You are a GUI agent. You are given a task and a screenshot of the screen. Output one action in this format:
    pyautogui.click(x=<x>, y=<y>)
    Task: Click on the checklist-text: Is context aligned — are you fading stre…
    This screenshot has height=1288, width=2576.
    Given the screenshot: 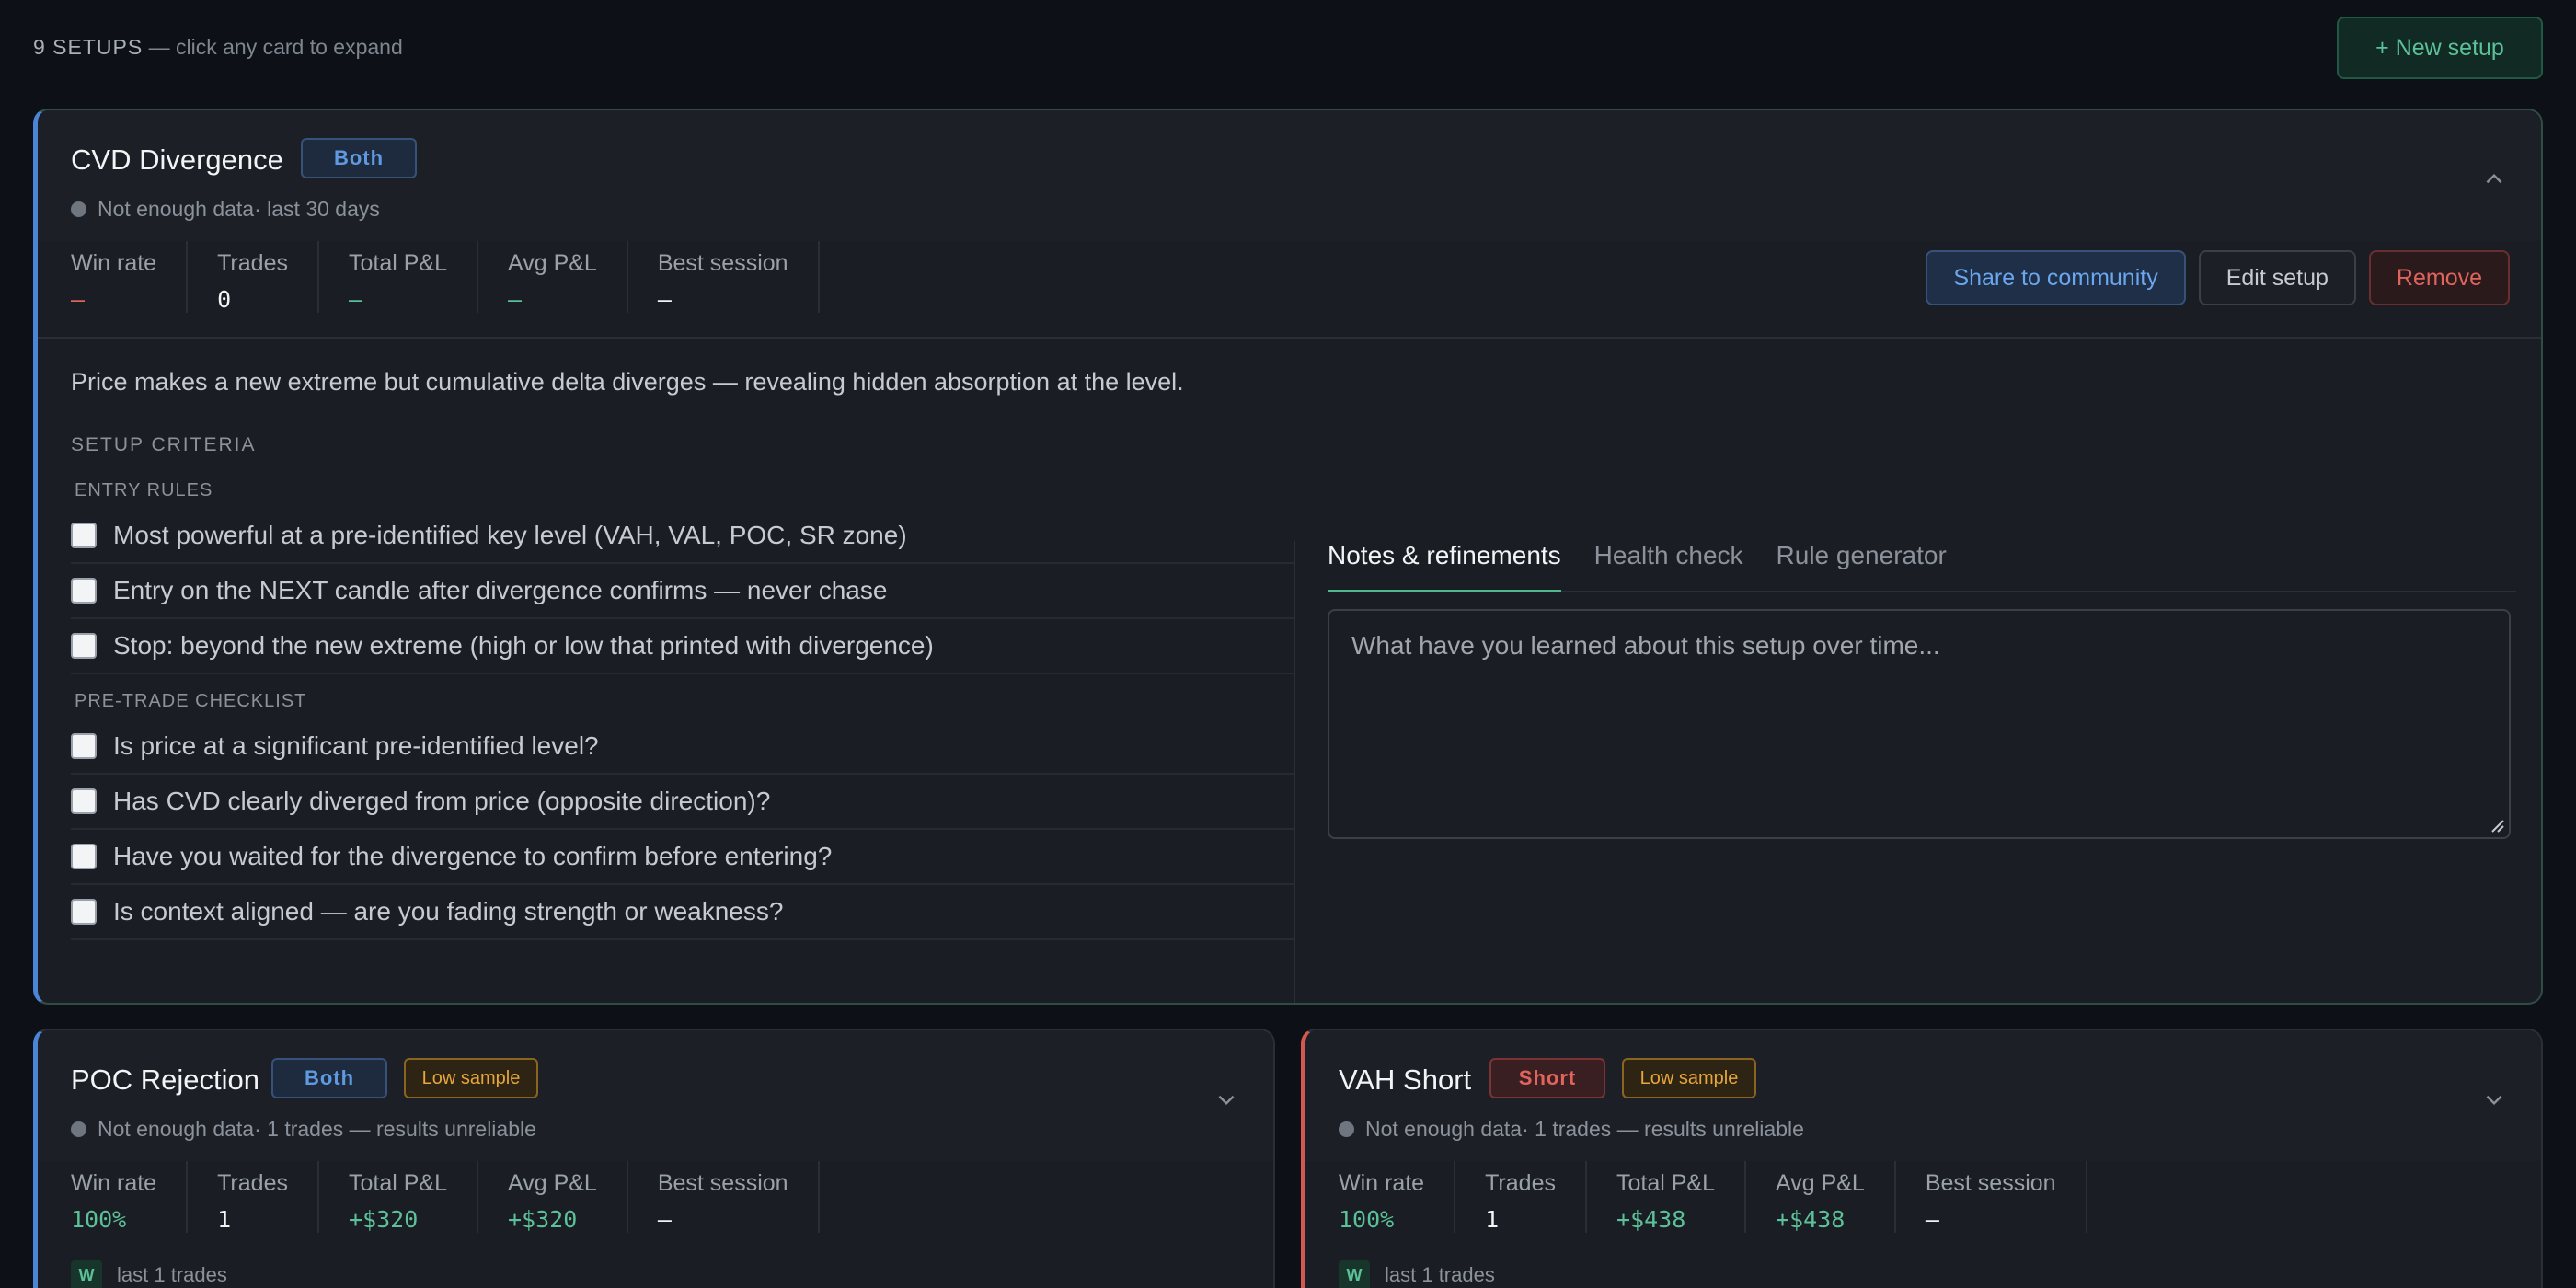 What is the action you would take?
    pyautogui.click(x=448, y=911)
    